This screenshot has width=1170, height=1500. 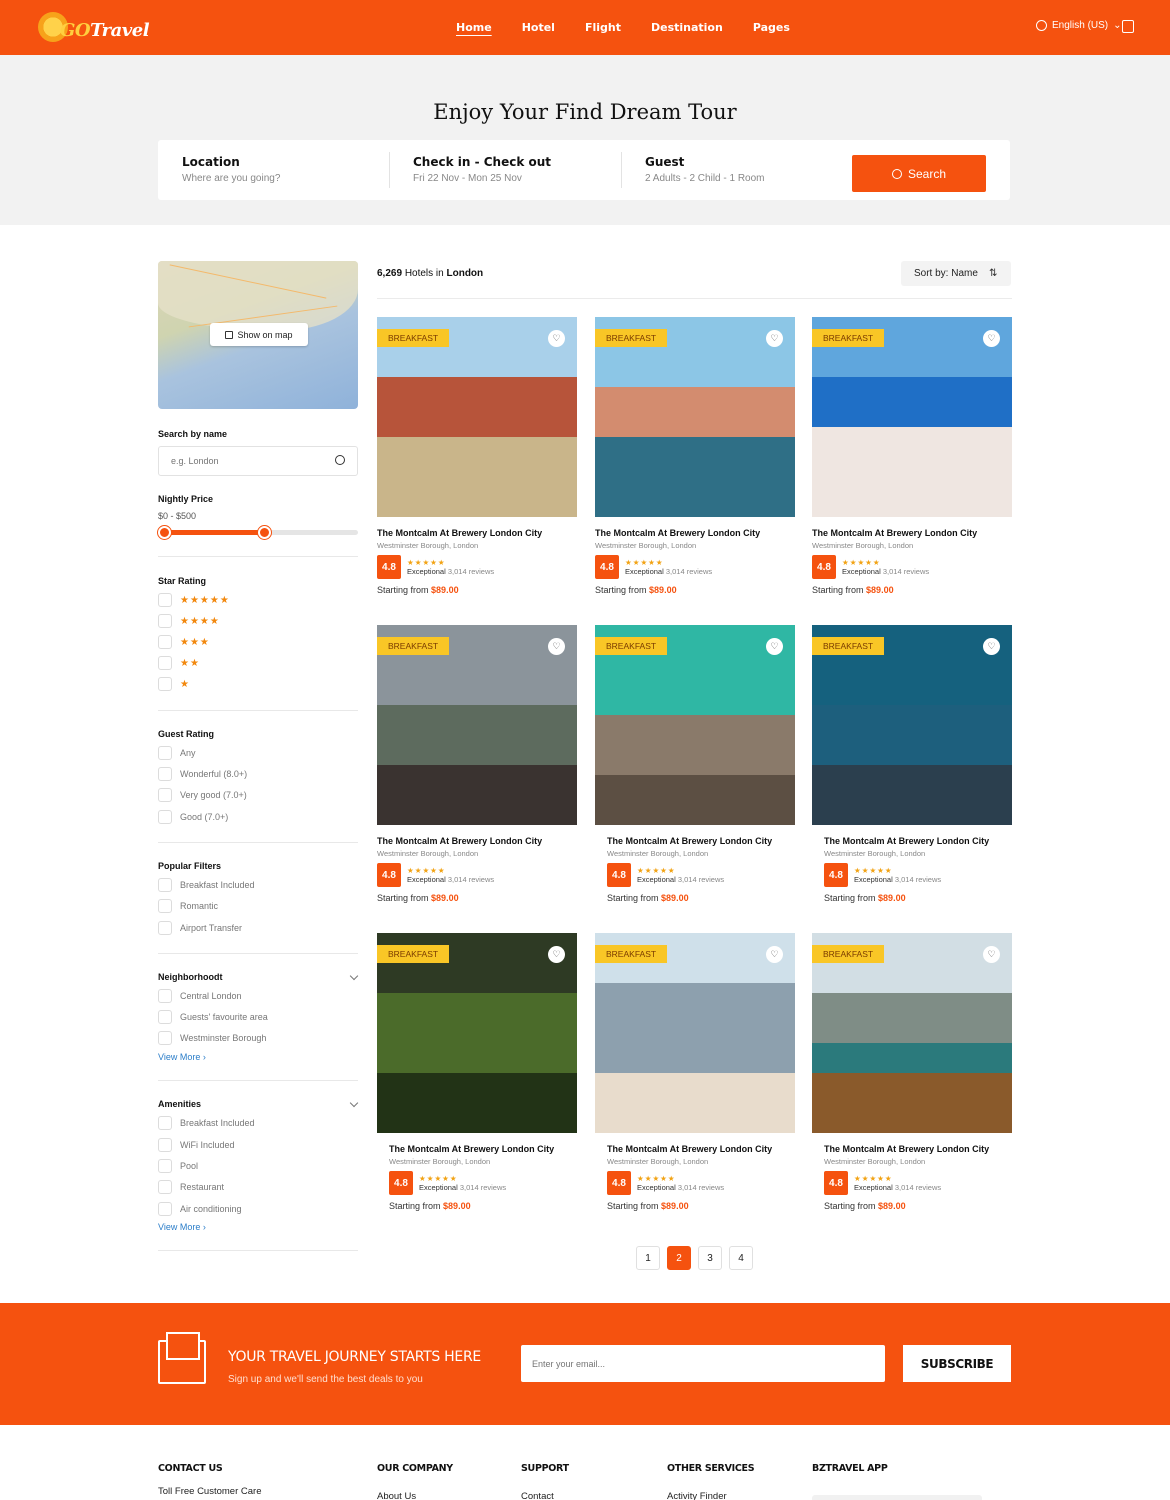 What do you see at coordinates (710, 1258) in the screenshot?
I see `page-3: 3` at bounding box center [710, 1258].